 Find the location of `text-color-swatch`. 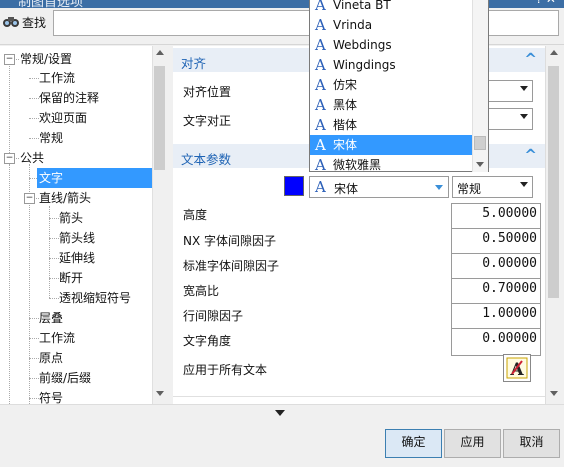

text-color-swatch is located at coordinates (294, 186).